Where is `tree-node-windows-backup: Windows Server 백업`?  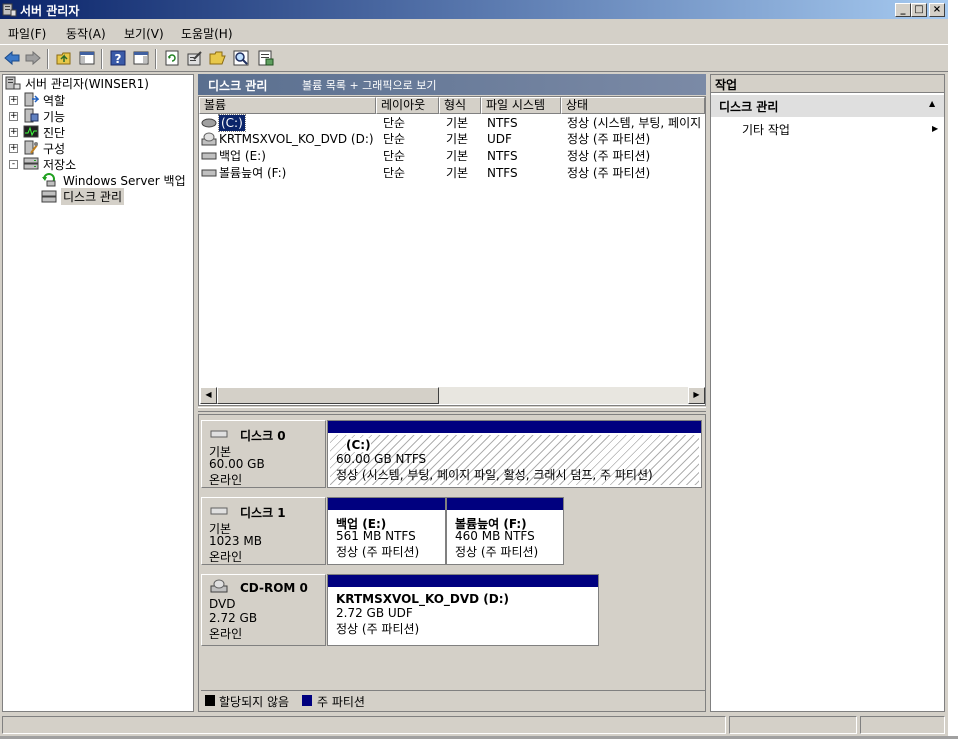
tree-node-windows-backup: Windows Server 백업 is located at coordinates (116, 180).